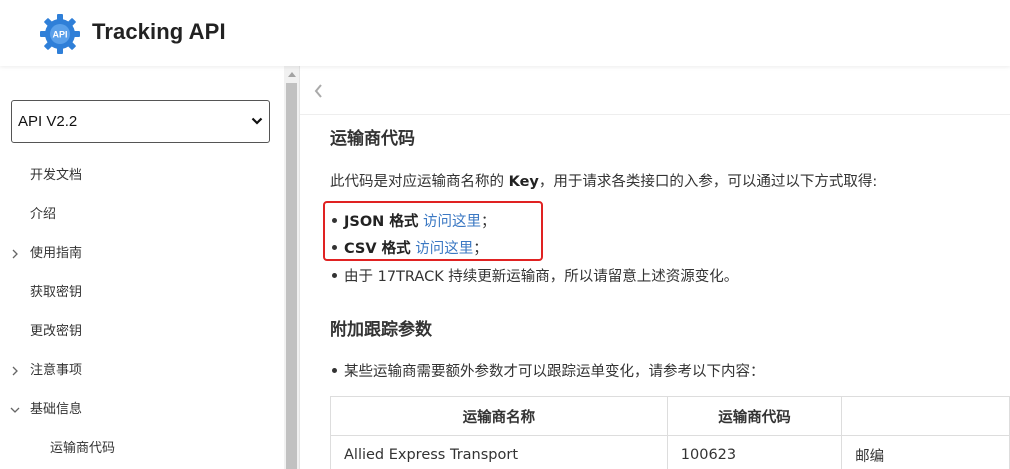  I want to click on chevron-left-icon, so click(319, 91).